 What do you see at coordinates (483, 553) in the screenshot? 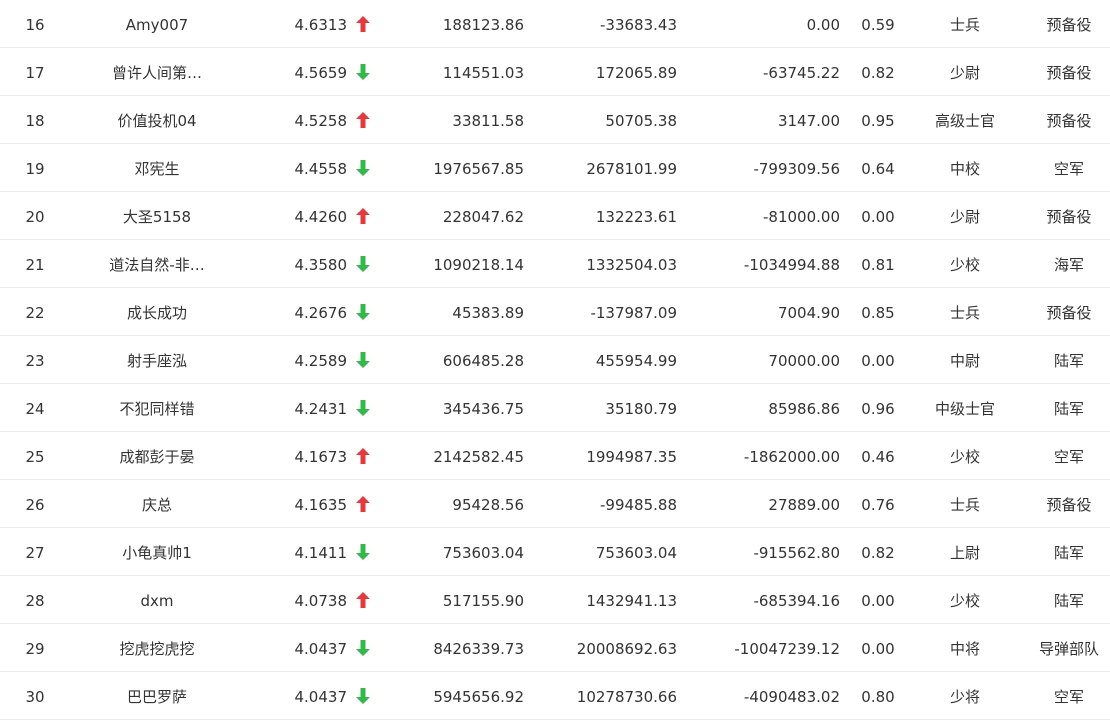
I see `total-asset-cell: 753603.04` at bounding box center [483, 553].